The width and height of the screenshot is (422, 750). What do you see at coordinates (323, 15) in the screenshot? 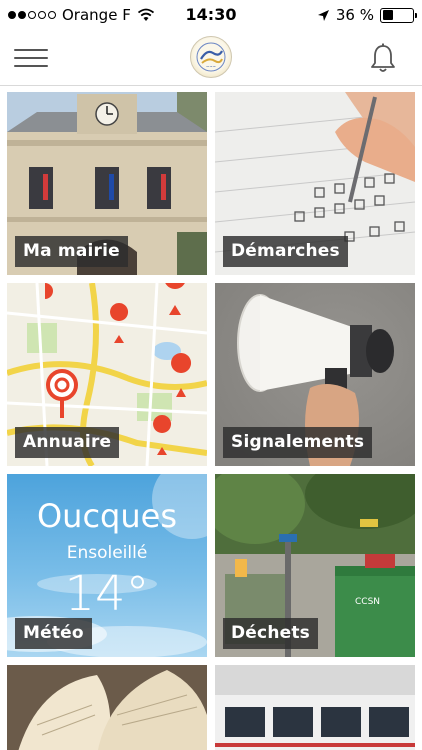
I see `location-arrow-icon` at bounding box center [323, 15].